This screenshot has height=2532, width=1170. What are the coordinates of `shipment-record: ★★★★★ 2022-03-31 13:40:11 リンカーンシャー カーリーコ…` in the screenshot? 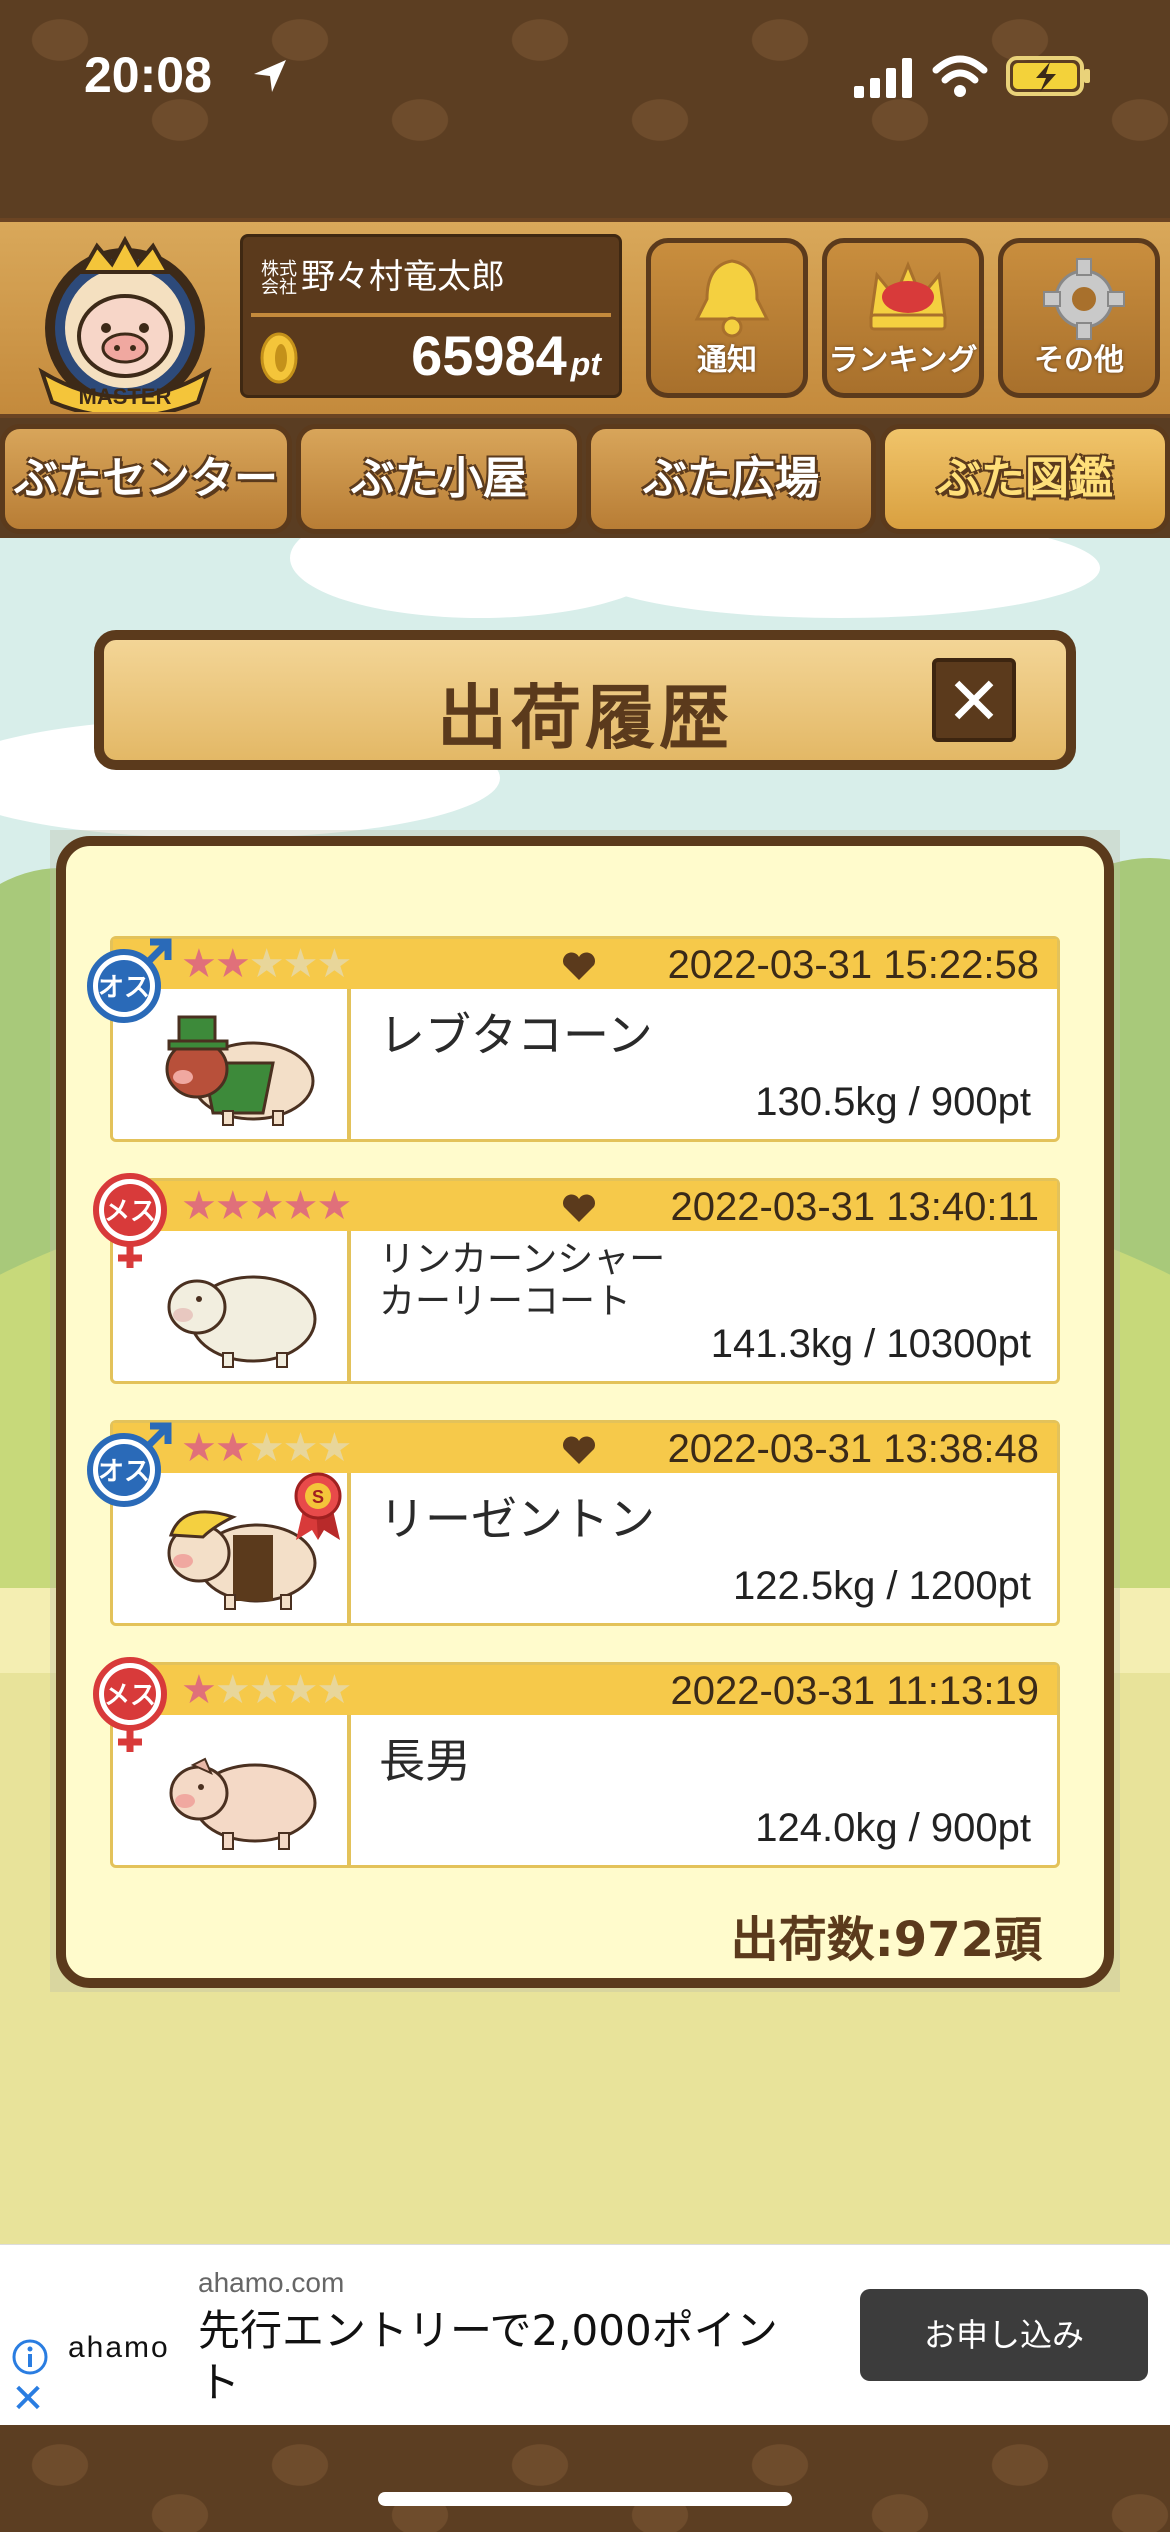 It's located at (585, 1281).